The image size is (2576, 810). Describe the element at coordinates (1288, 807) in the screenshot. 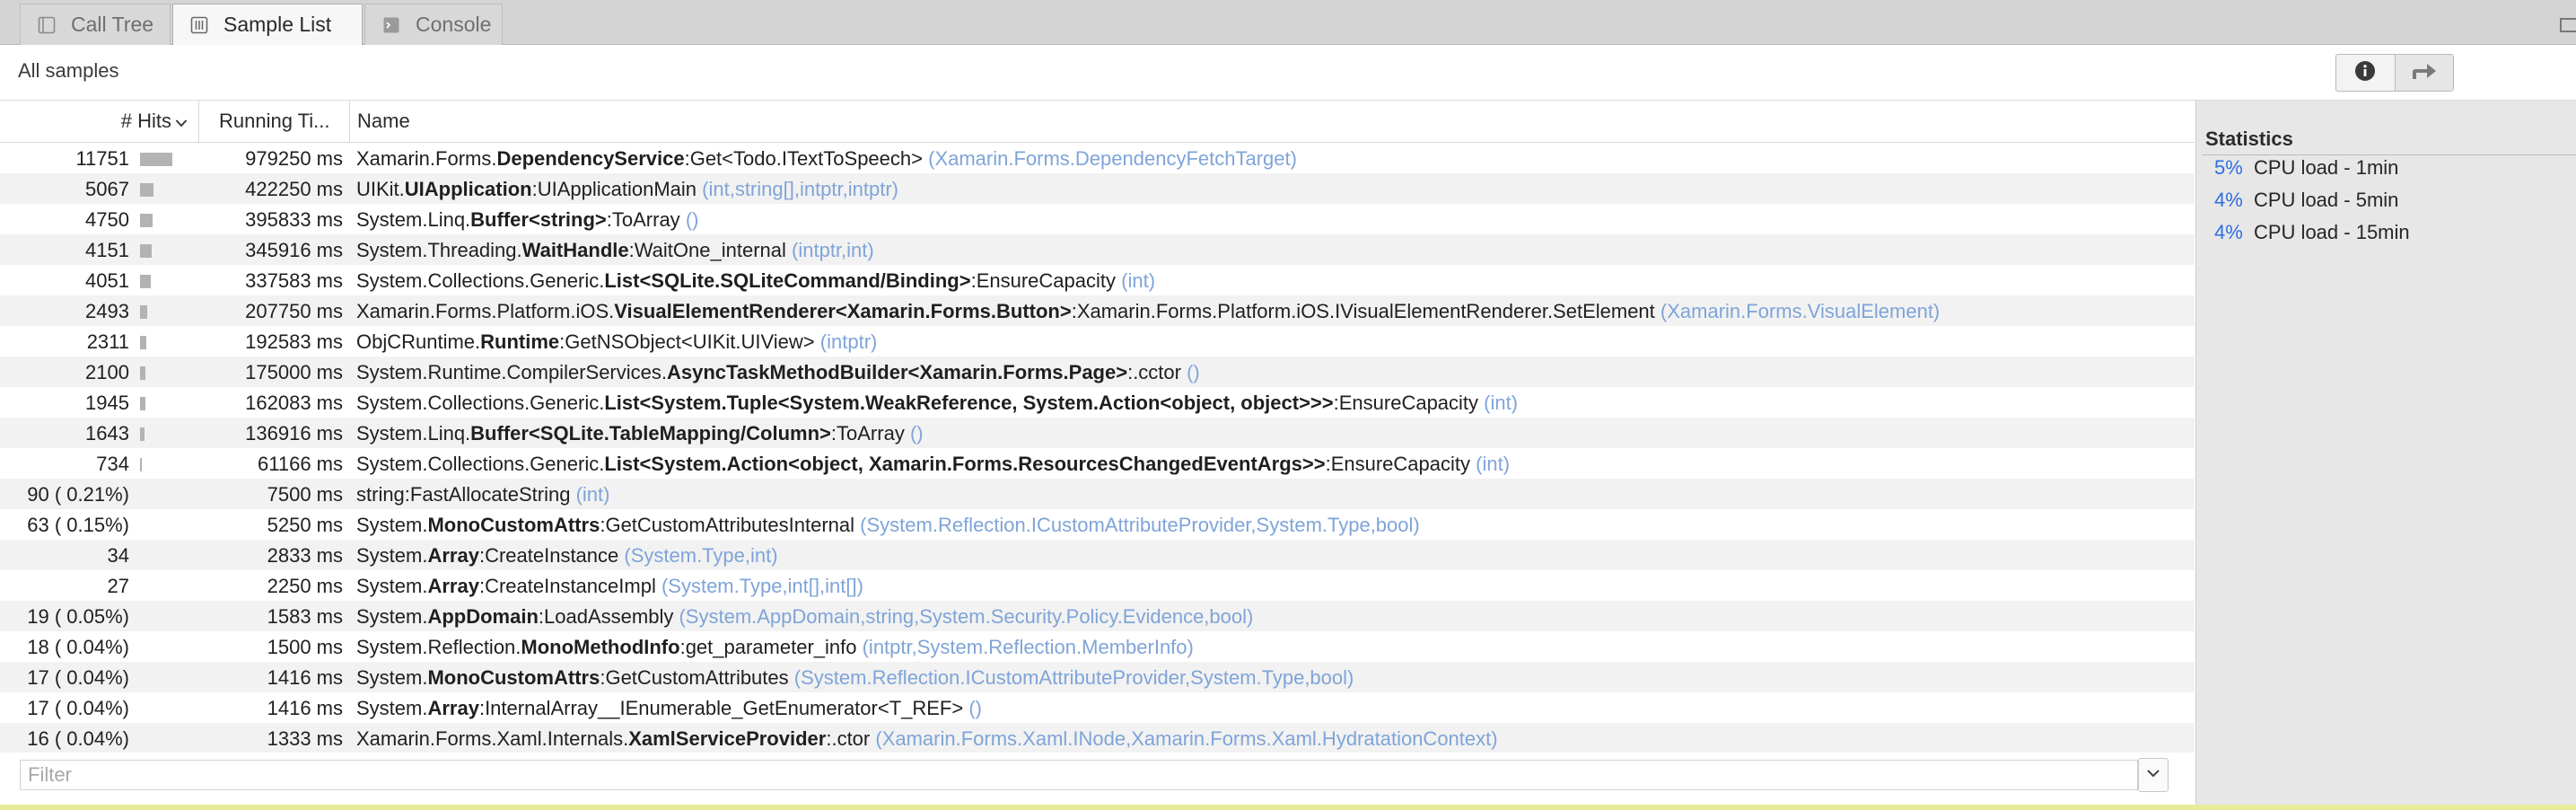

I see `status-strip` at that location.